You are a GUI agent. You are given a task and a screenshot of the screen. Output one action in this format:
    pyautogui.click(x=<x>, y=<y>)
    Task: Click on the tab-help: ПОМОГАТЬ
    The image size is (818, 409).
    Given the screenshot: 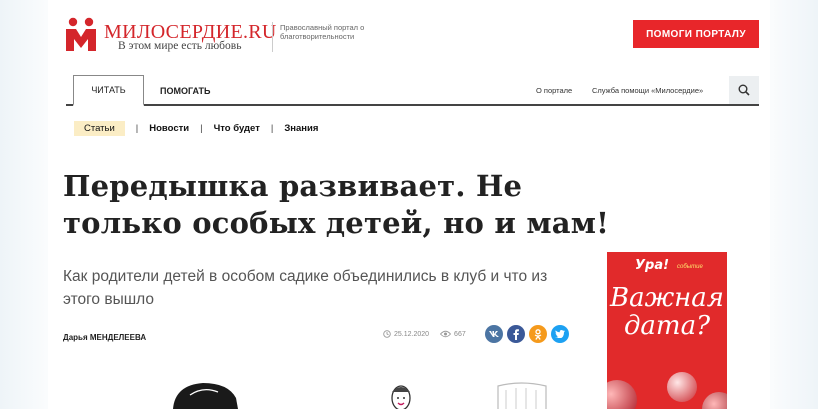 What is the action you would take?
    pyautogui.click(x=185, y=90)
    